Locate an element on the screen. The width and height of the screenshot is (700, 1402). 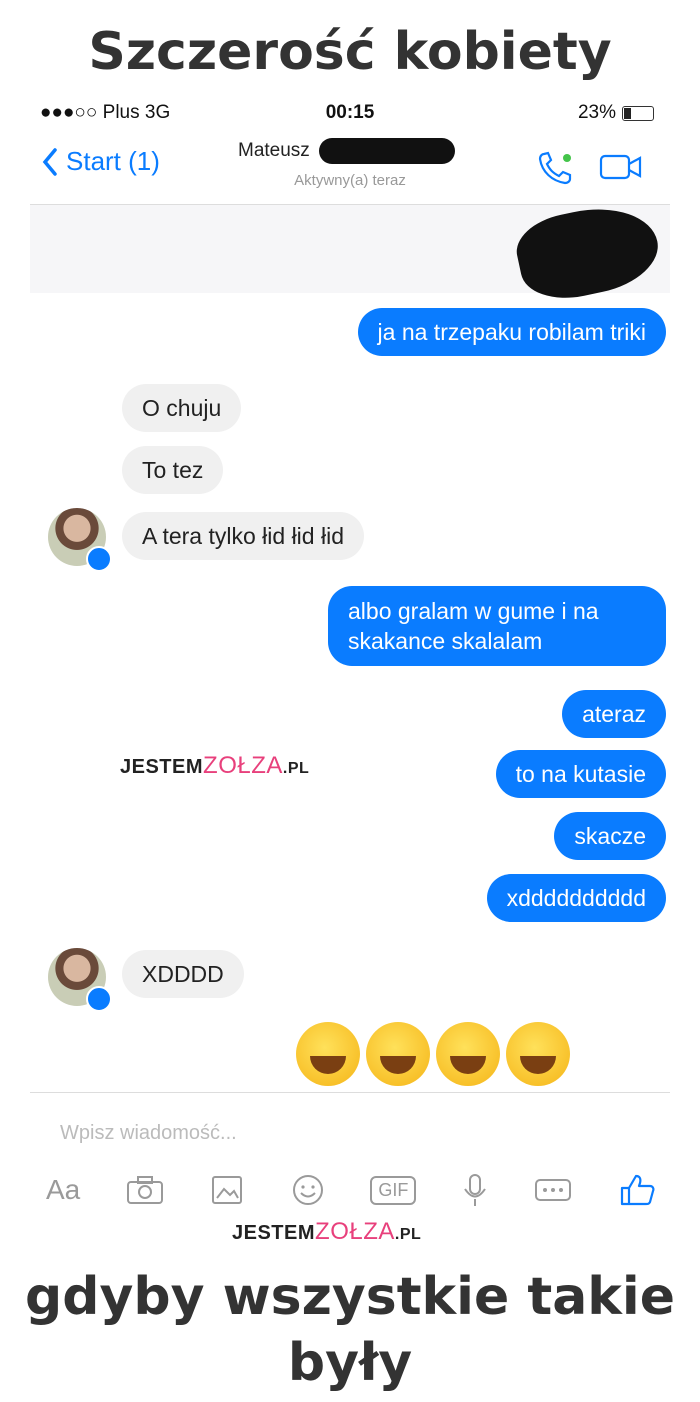
message-incoming: O chuju is located at coordinates (182, 408).